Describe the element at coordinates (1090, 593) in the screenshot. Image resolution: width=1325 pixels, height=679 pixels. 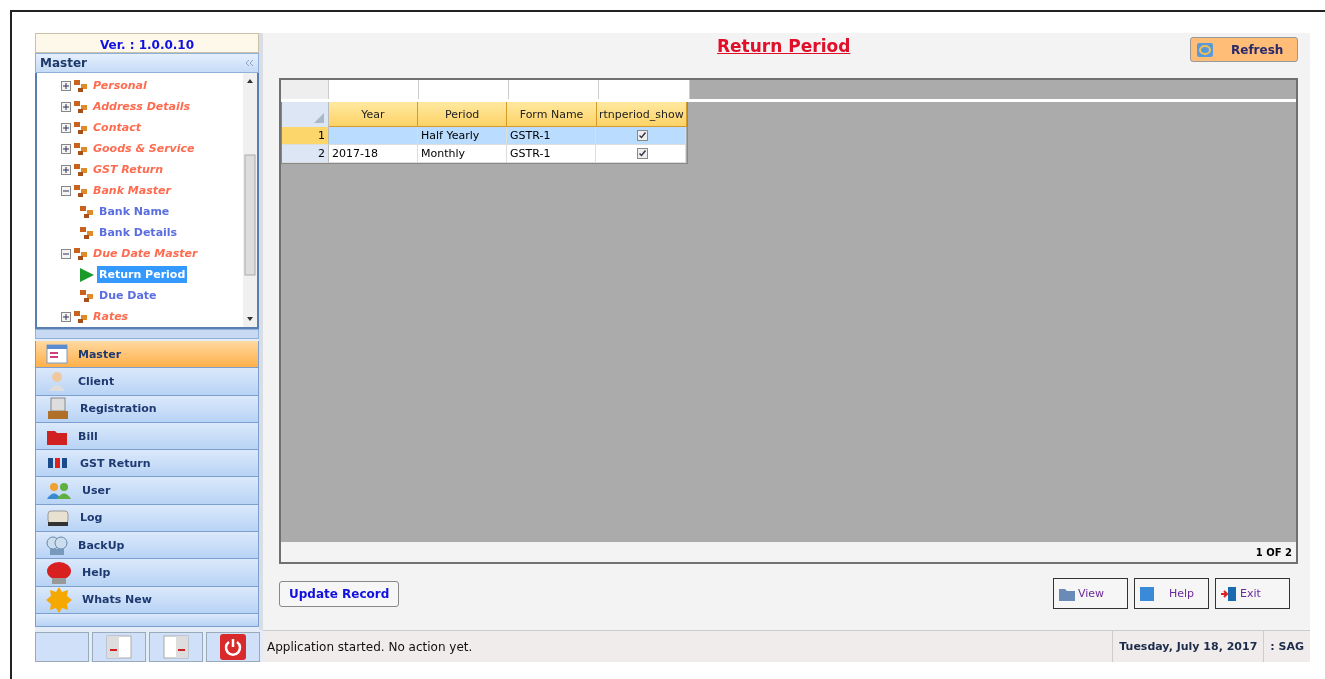
I see `view-button: View` at that location.